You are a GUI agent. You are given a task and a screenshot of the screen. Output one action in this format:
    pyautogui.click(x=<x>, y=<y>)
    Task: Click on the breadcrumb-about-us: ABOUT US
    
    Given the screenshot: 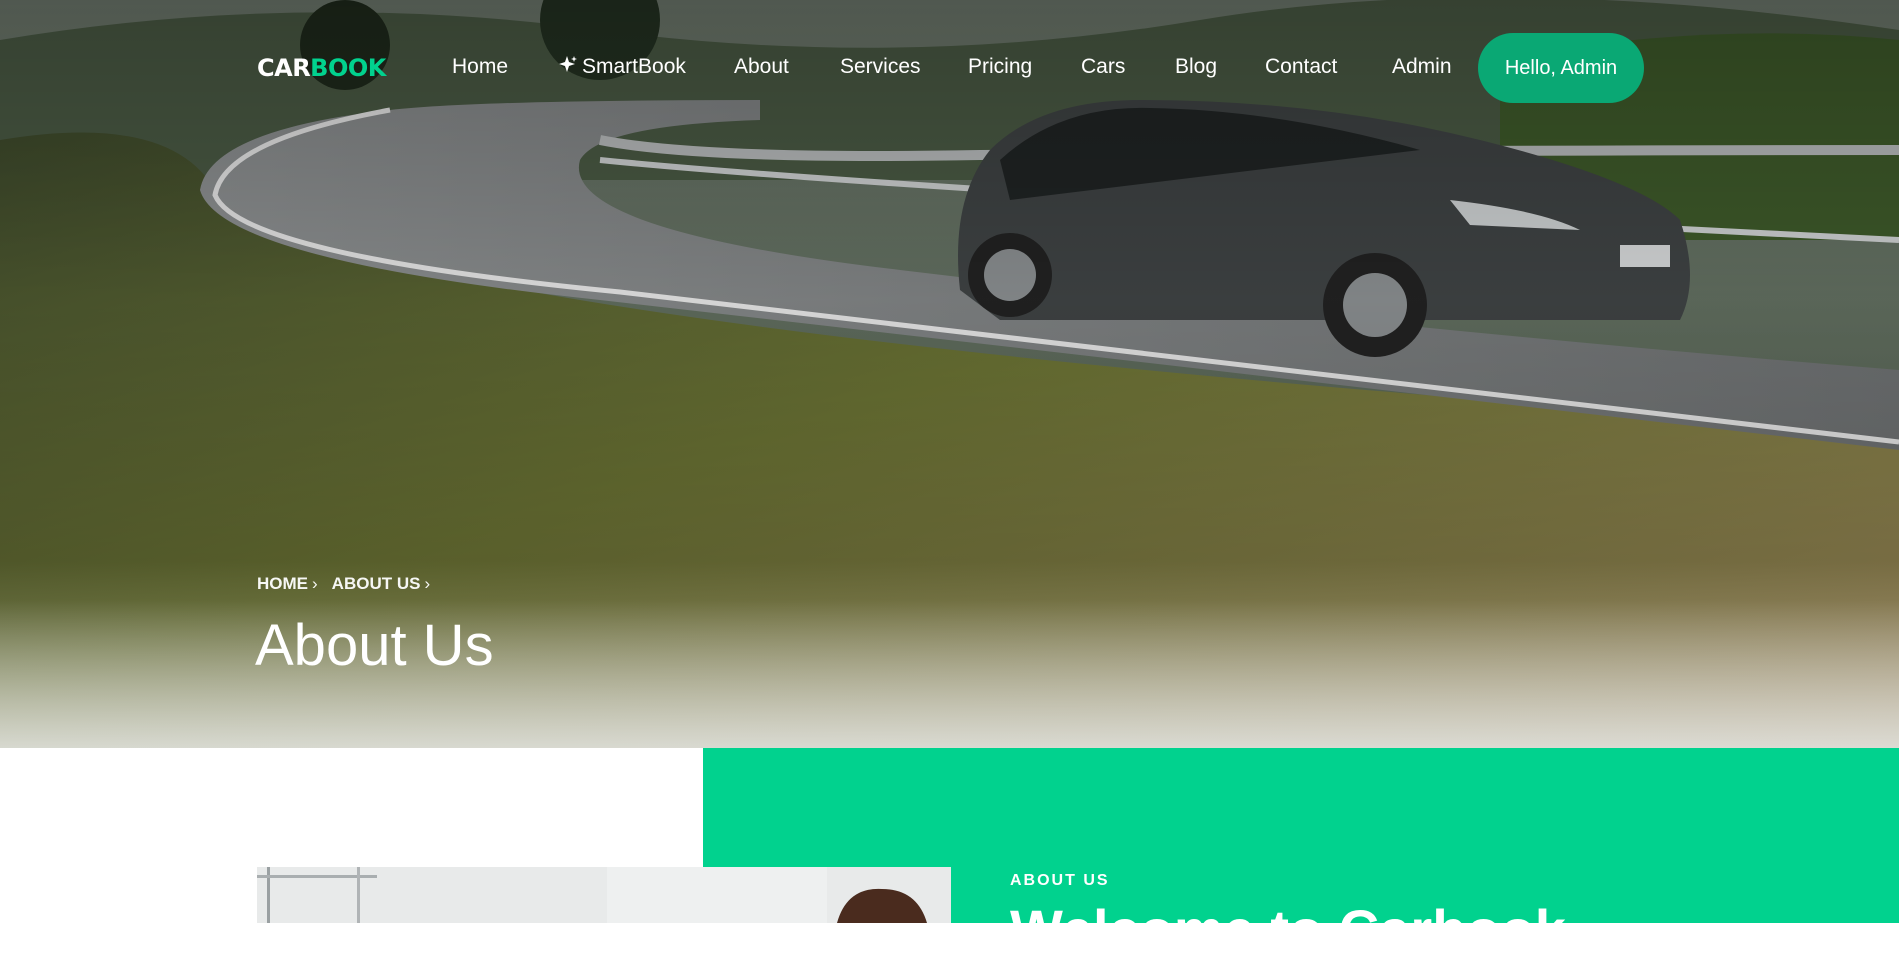 What is the action you would take?
    pyautogui.click(x=376, y=583)
    